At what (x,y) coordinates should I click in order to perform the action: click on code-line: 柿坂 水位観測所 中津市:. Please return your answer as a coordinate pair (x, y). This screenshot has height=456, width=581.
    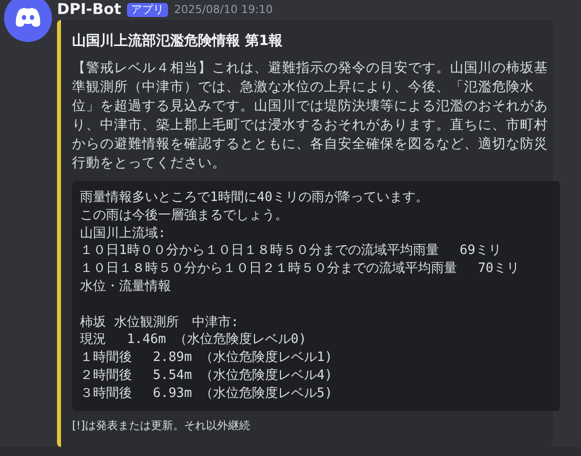
    Looking at the image, I should click on (159, 323).